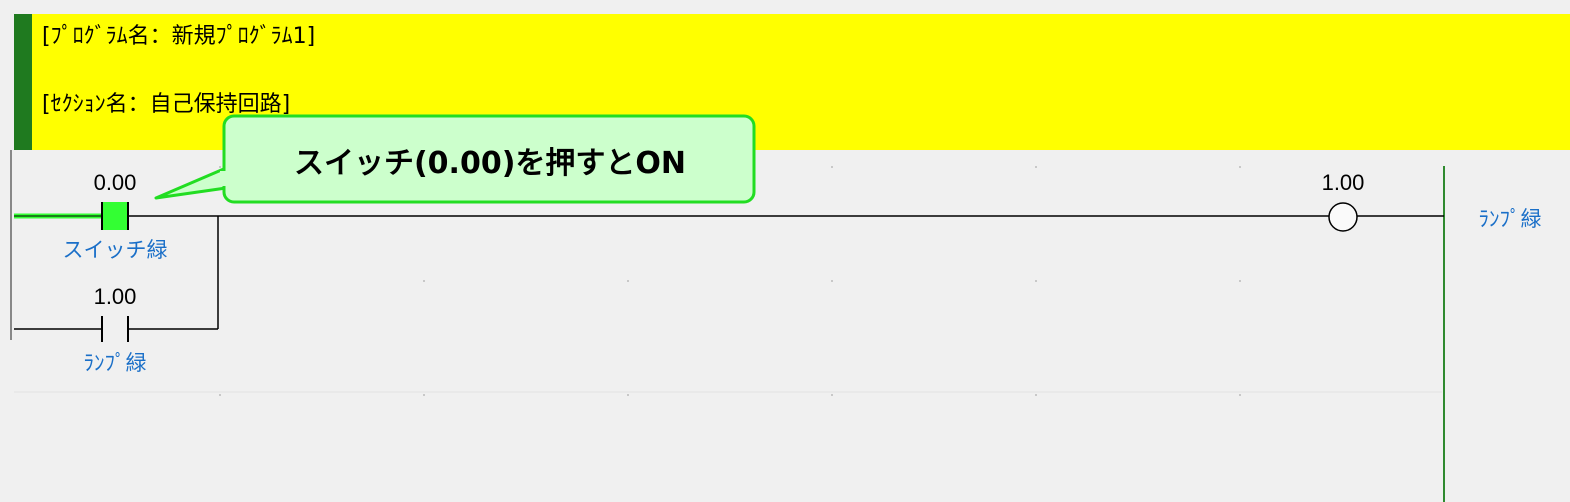 Image resolution: width=1570 pixels, height=502 pixels. I want to click on callout-balloon, so click(455, 159).